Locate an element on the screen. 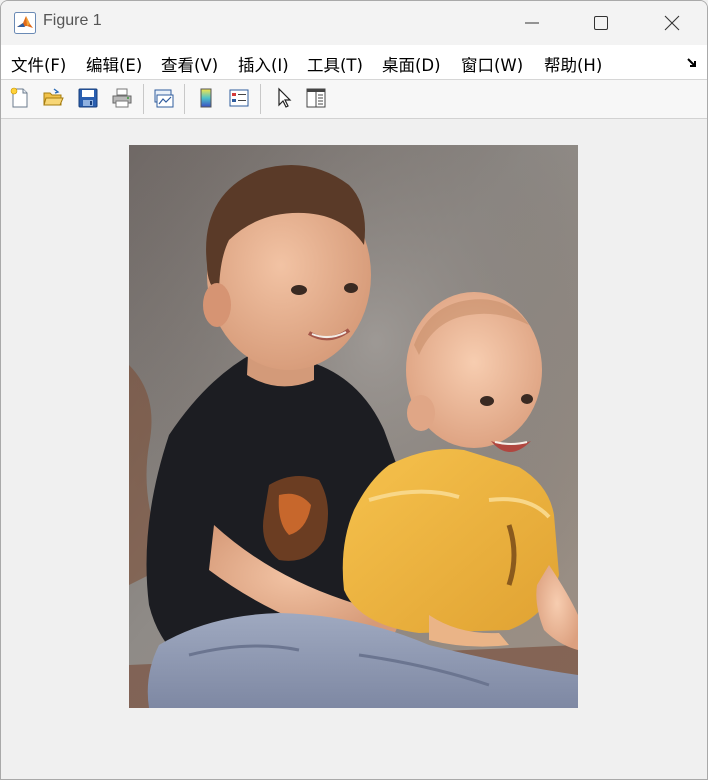 The image size is (708, 780). insert-legend-icon is located at coordinates (239, 98).